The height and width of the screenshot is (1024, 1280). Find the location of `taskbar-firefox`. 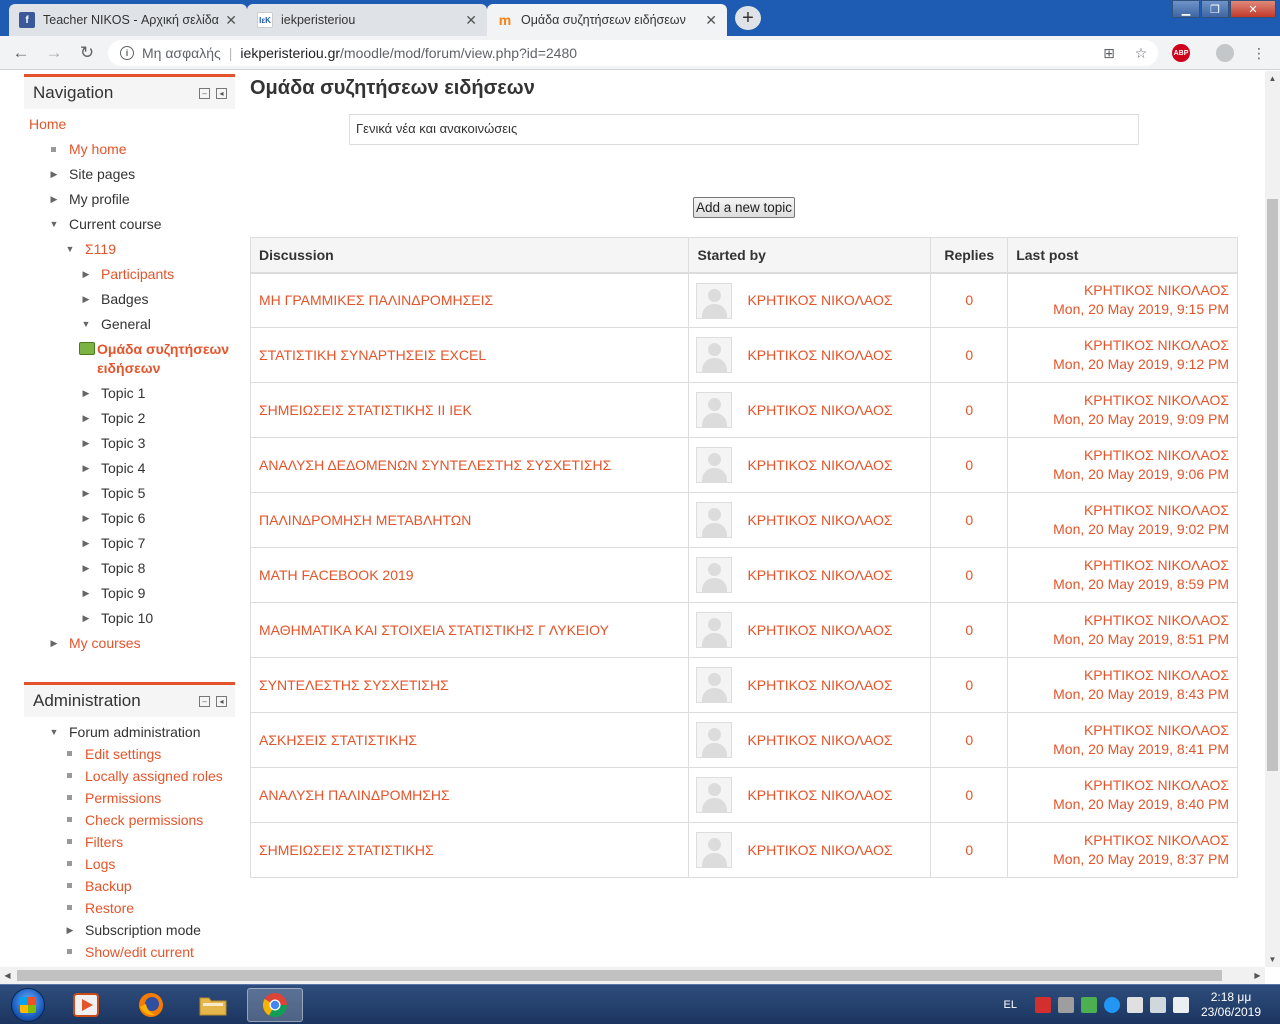

taskbar-firefox is located at coordinates (151, 1005).